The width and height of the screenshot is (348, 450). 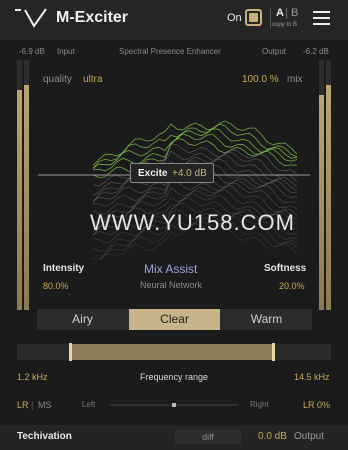 I want to click on brand-label: Techivation, so click(x=44, y=436).